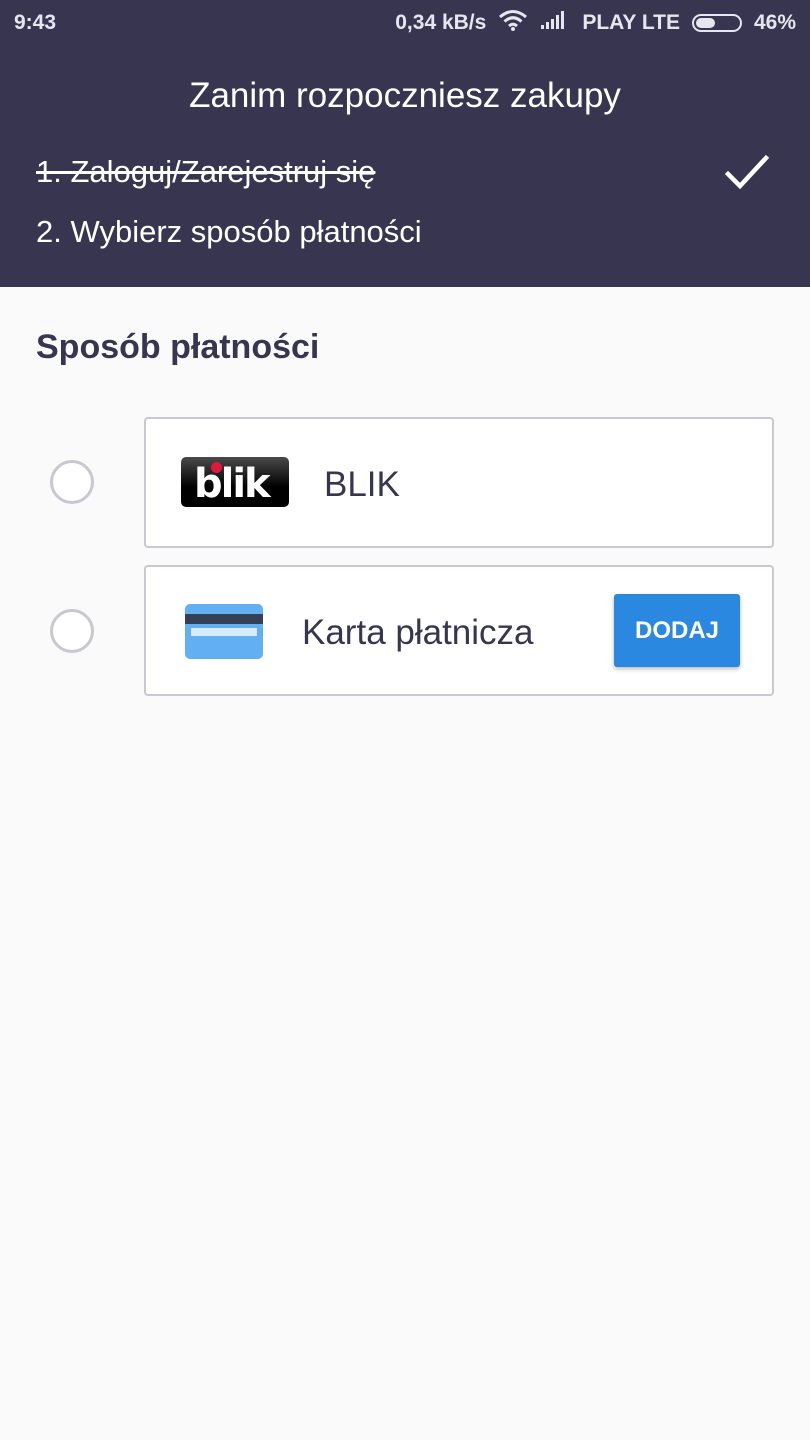 The height and width of the screenshot is (1440, 810). Describe the element at coordinates (72, 482) in the screenshot. I see `radio-blik` at that location.